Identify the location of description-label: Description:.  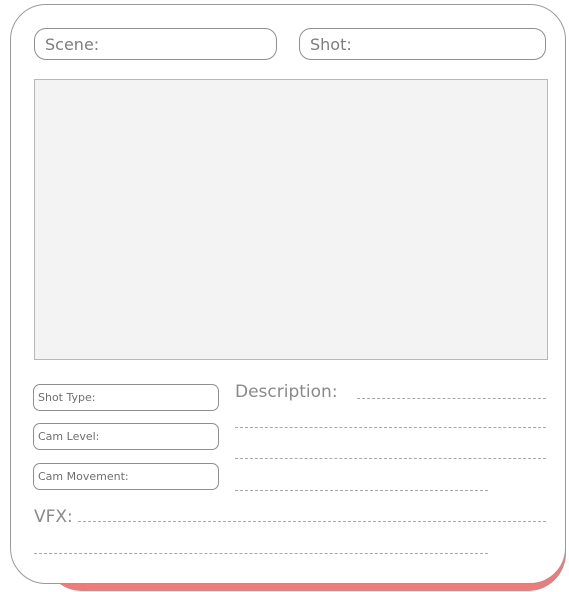
(286, 392).